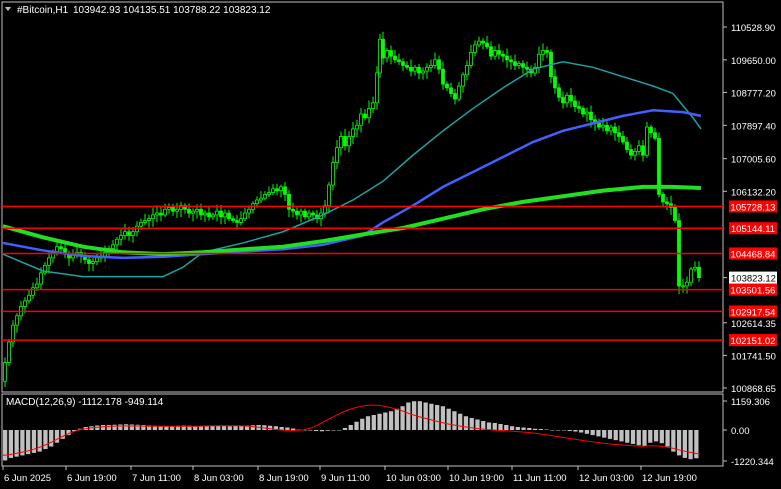  What do you see at coordinates (753, 160) in the screenshot?
I see `price-tick-label: 107005.60` at bounding box center [753, 160].